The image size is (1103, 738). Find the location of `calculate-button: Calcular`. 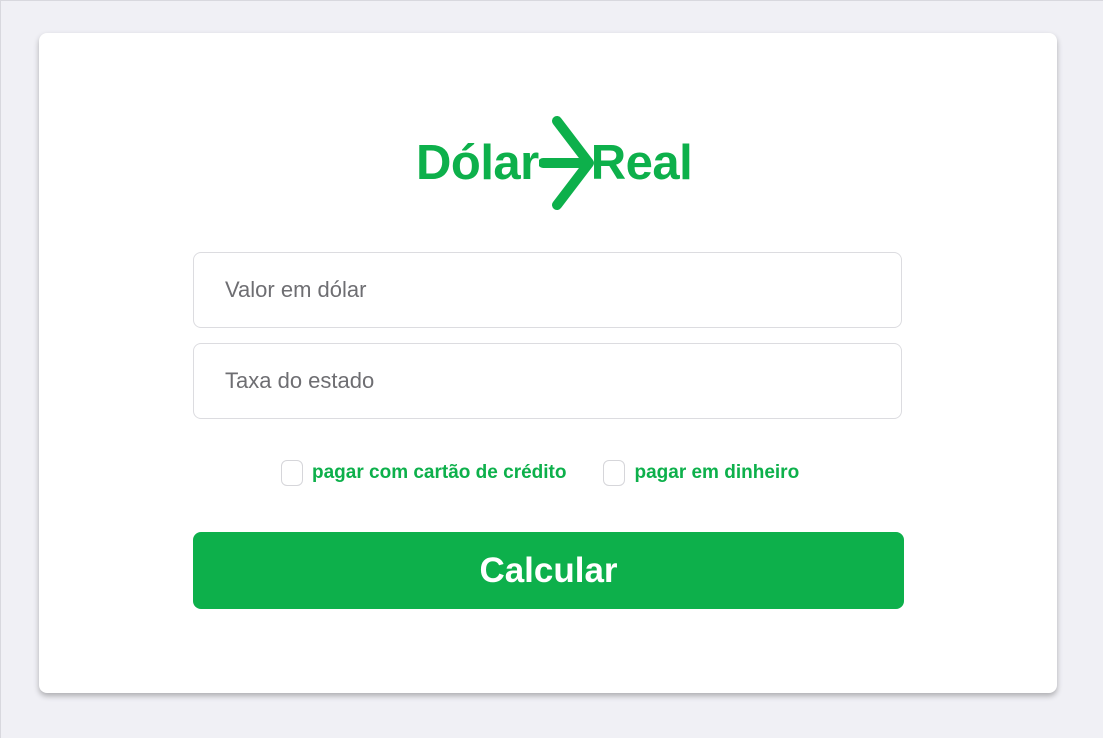

calculate-button: Calcular is located at coordinates (548, 570).